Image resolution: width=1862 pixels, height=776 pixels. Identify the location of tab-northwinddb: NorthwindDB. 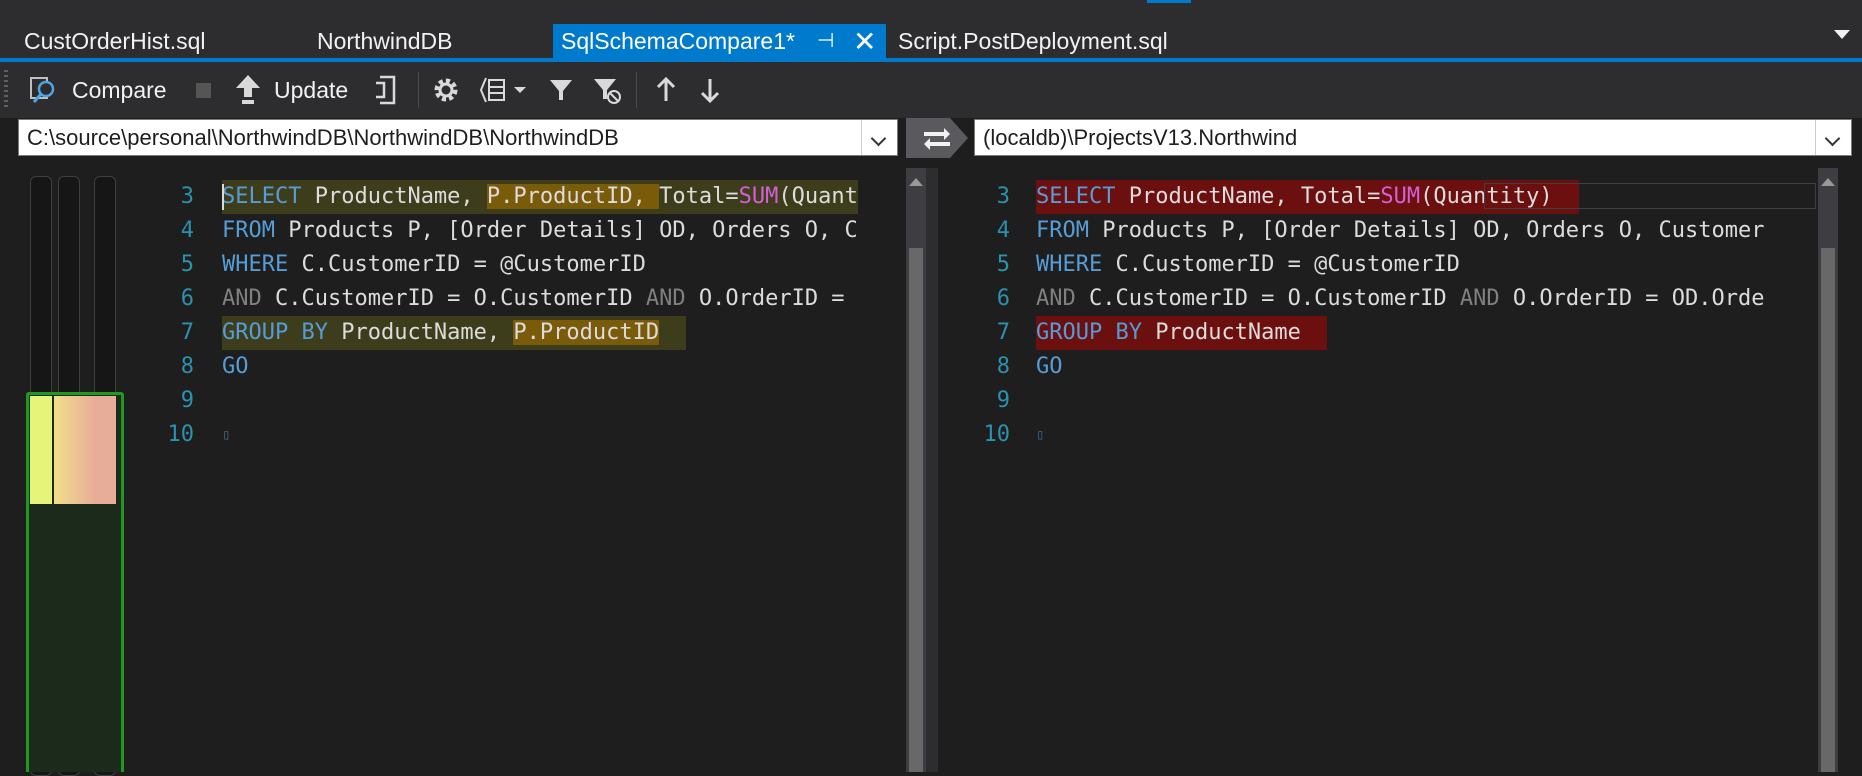
(385, 41).